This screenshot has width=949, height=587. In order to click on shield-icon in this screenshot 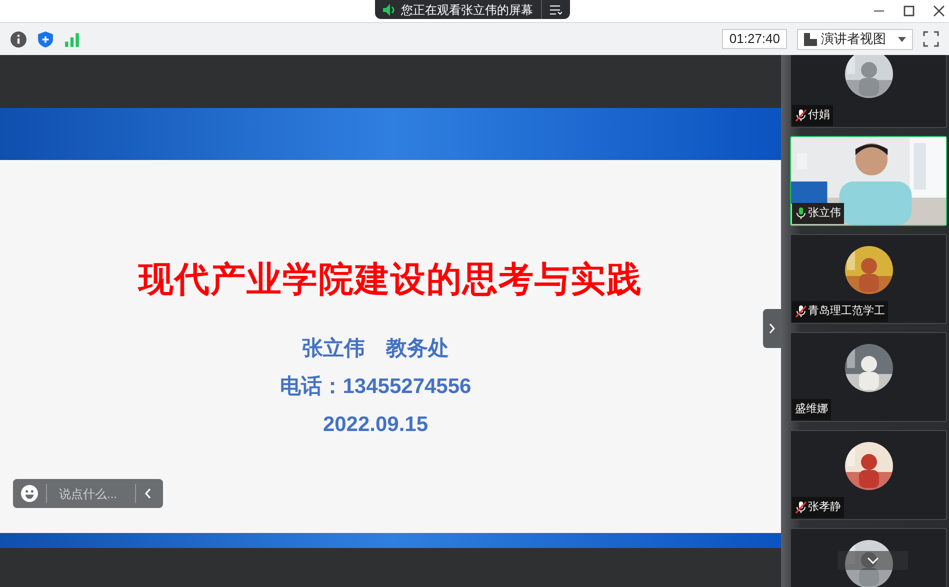, I will do `click(45, 39)`.